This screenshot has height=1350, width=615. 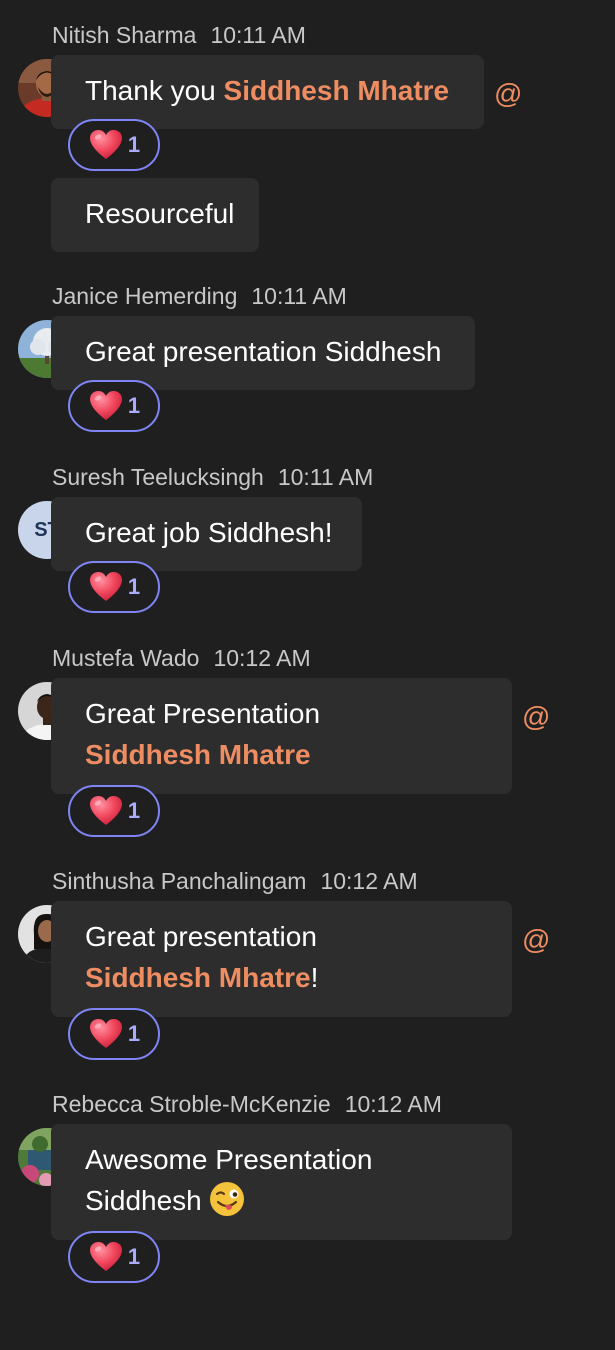 I want to click on message-text: Thank you, so click(x=154, y=90).